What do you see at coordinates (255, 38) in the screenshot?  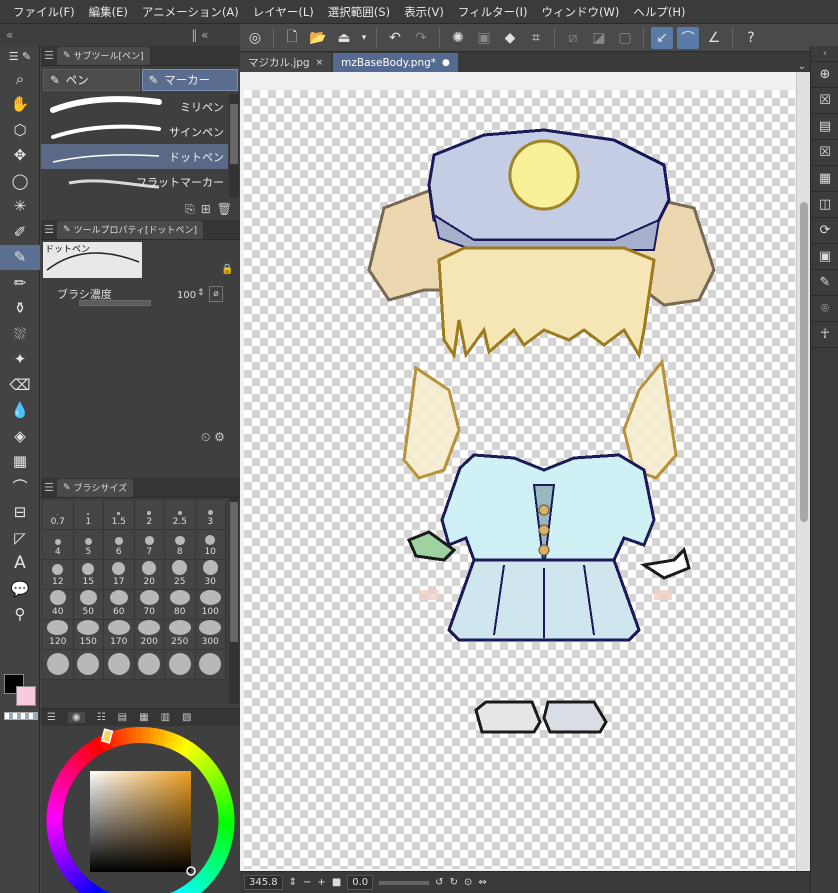 I see `clip-studio-icon: ◎` at bounding box center [255, 38].